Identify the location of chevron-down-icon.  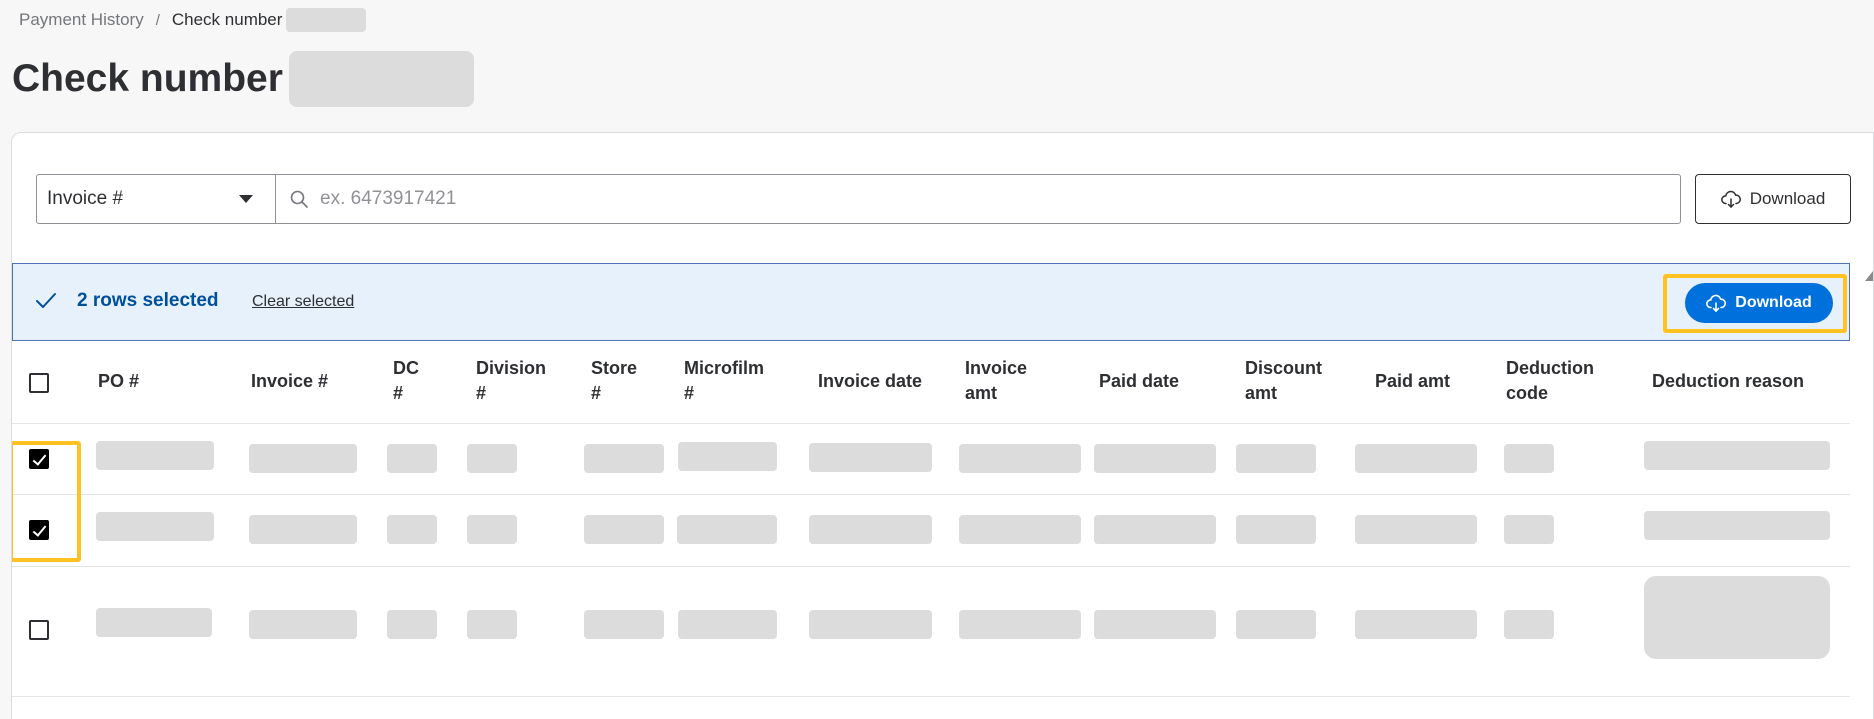
(246, 199).